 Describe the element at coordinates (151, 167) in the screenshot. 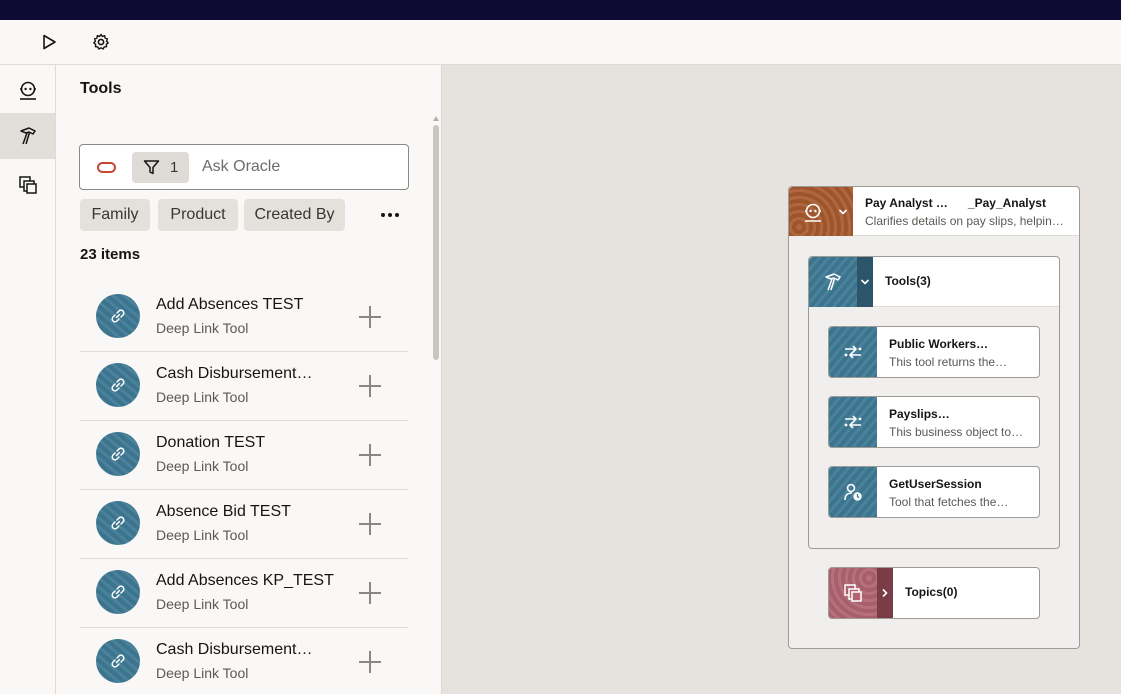

I see `filter-icon` at that location.